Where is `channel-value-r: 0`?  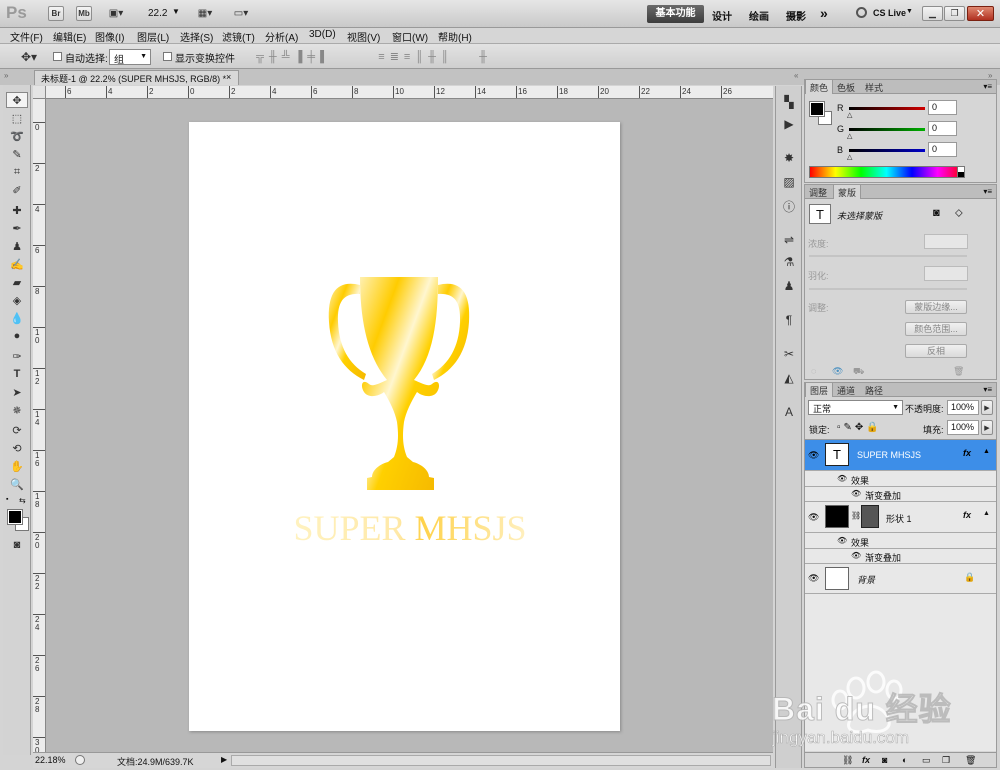
channel-value-r: 0 is located at coordinates (942, 107).